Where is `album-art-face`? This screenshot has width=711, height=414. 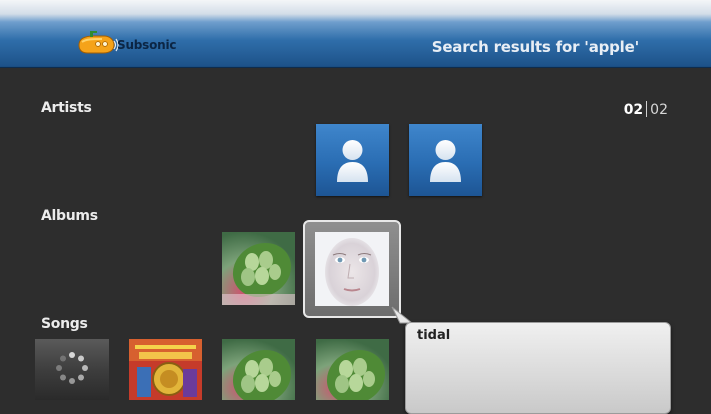
album-art-face is located at coordinates (352, 269).